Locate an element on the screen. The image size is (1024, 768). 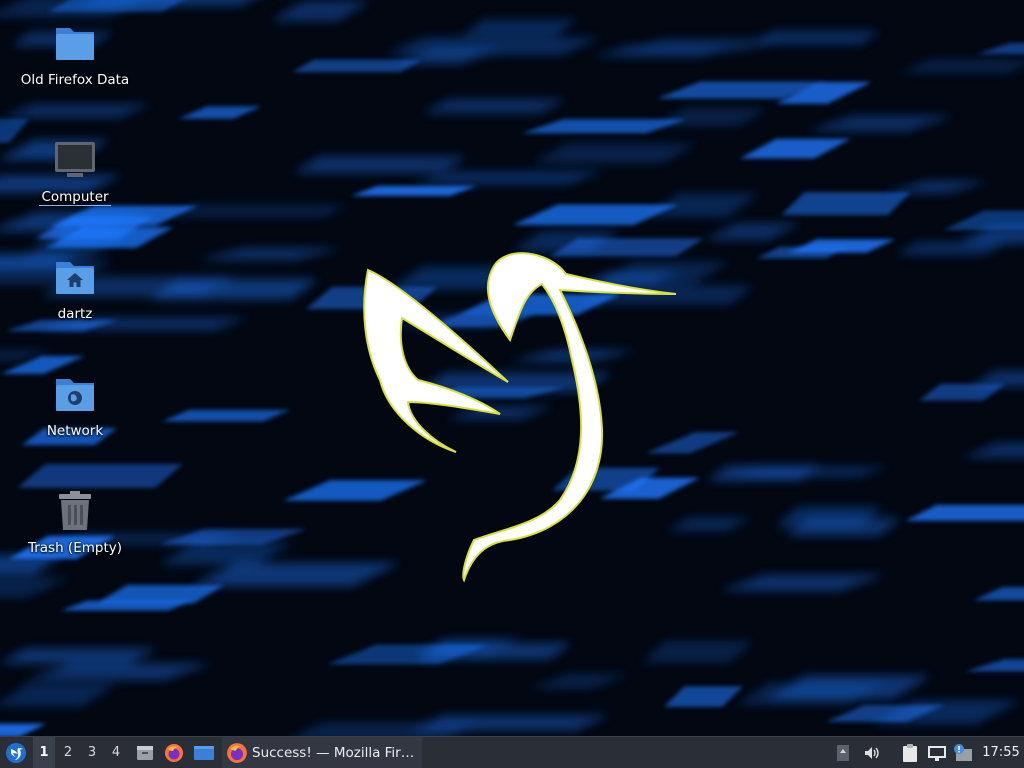
update-notification-icon is located at coordinates (963, 752).